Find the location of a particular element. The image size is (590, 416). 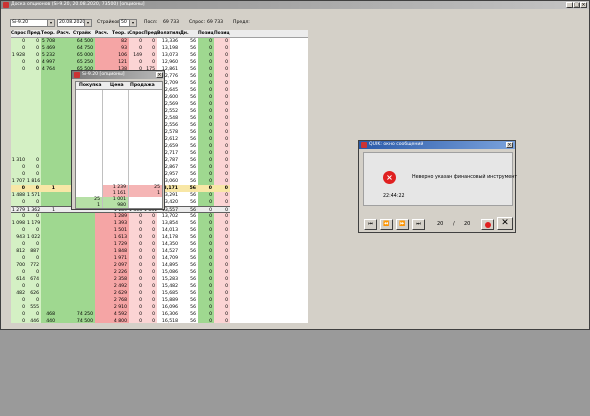

grid-column-header: Страйк is located at coordinates (84, 33).